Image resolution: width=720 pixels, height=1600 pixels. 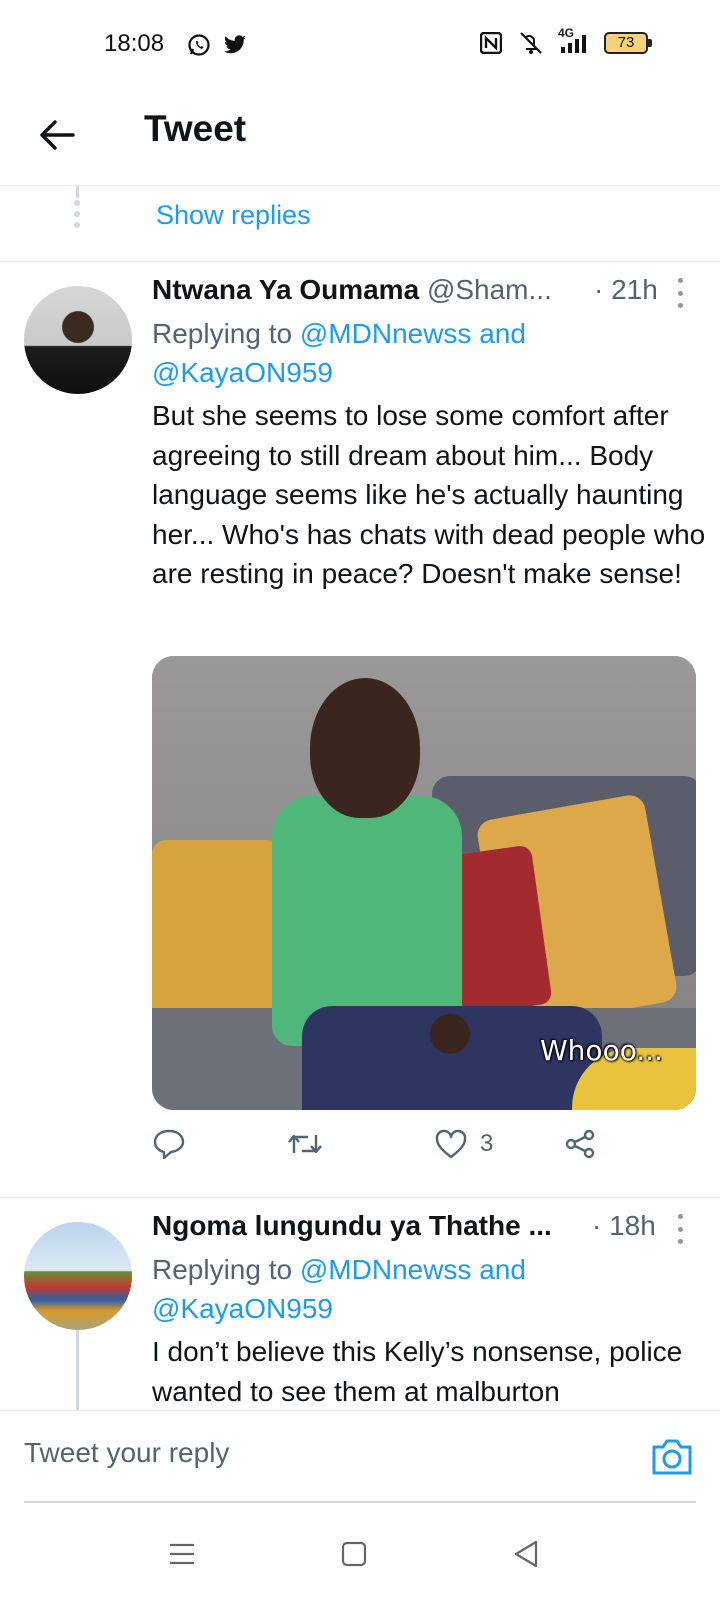 What do you see at coordinates (624, 1225) in the screenshot?
I see `tweet-time: · 18h` at bounding box center [624, 1225].